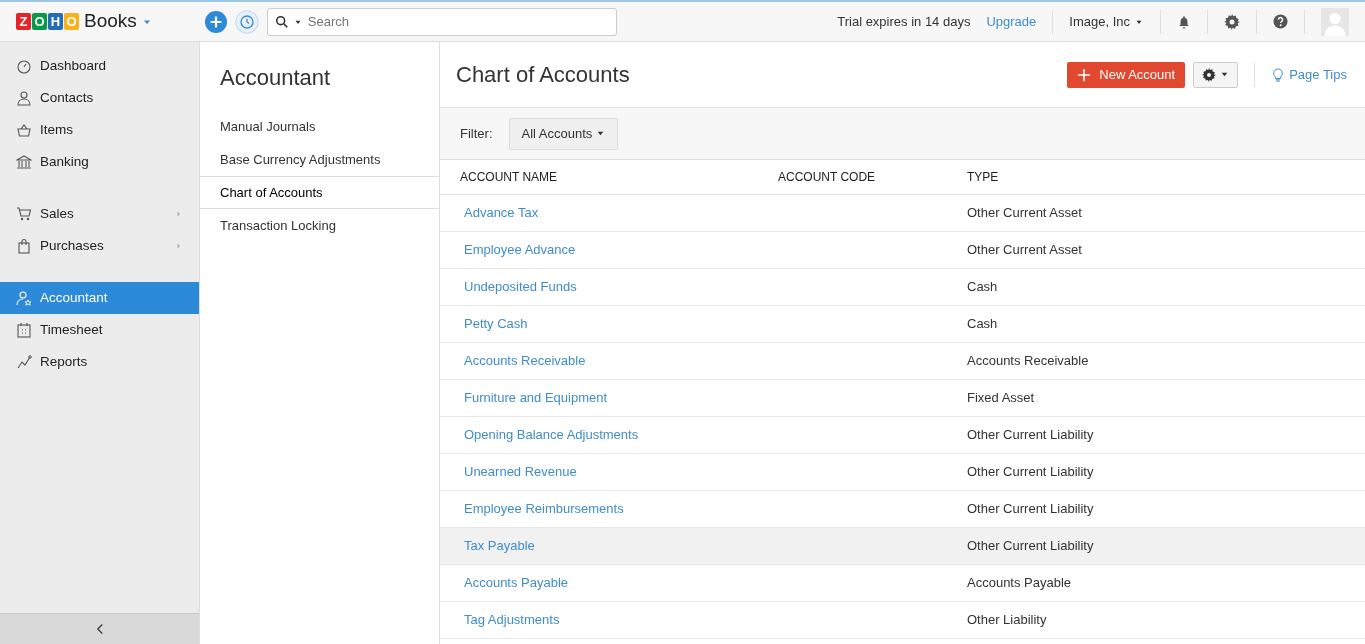  Describe the element at coordinates (520, 472) in the screenshot. I see `account-name-link: Unearned Revenue` at that location.